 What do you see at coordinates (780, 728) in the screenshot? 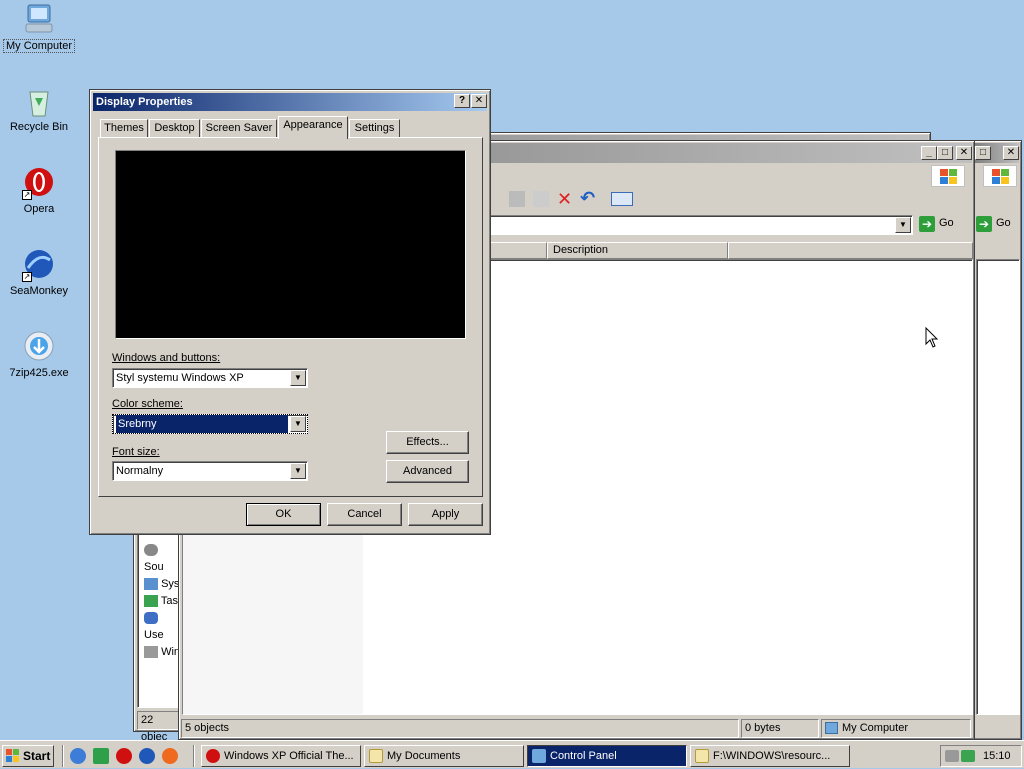
I see `status-size: 0 bytes` at bounding box center [780, 728].